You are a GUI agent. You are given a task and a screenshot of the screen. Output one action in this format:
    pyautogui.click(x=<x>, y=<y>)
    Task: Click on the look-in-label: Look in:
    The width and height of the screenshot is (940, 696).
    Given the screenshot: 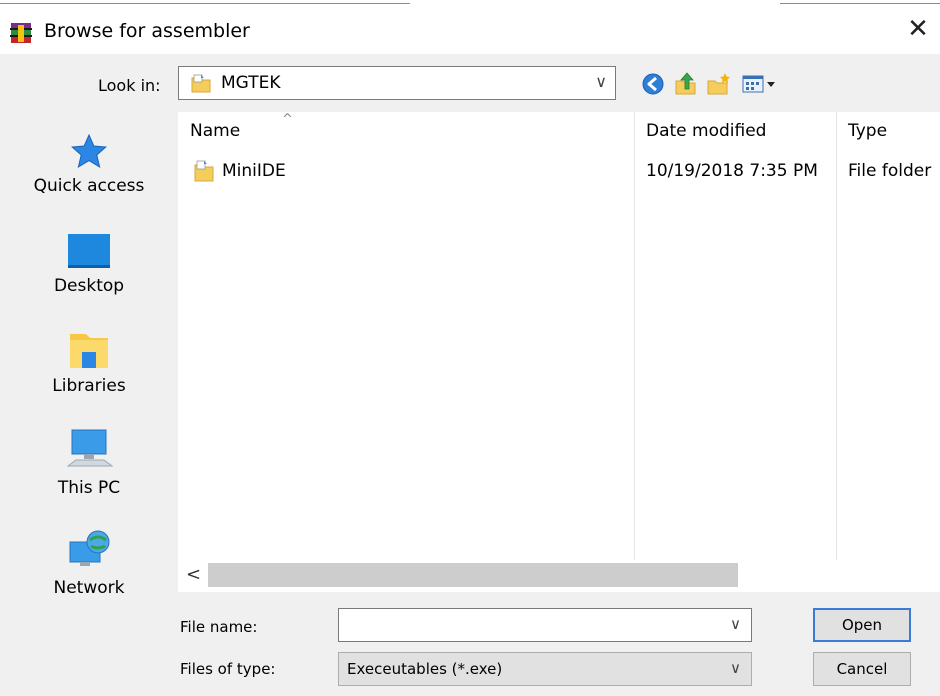 What is the action you would take?
    pyautogui.click(x=129, y=85)
    